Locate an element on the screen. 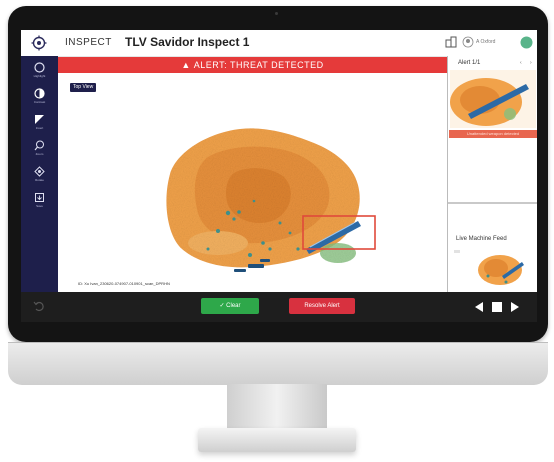  stop-icon is located at coordinates (497, 307).